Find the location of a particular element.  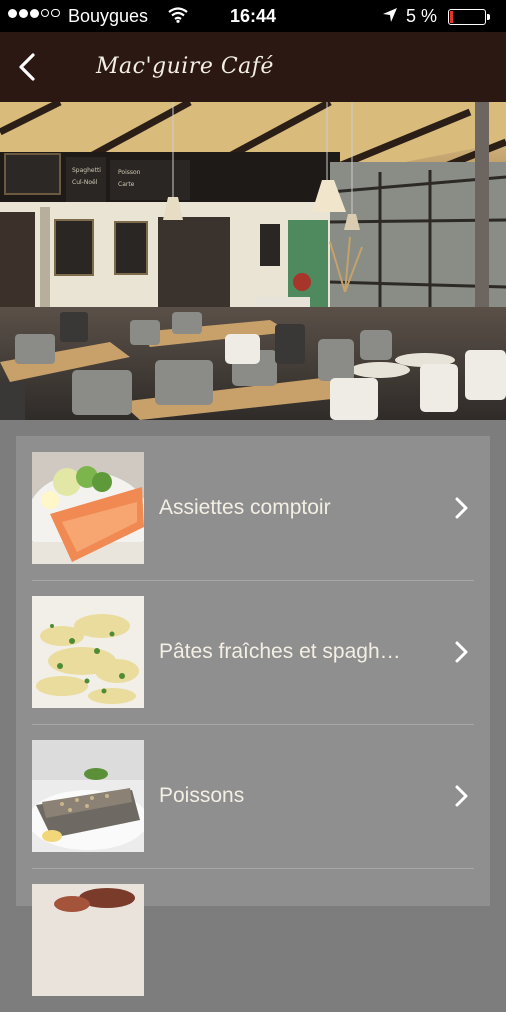

menu-item-assiettes-comptoir: Assiettes comptoir is located at coordinates (253, 508).